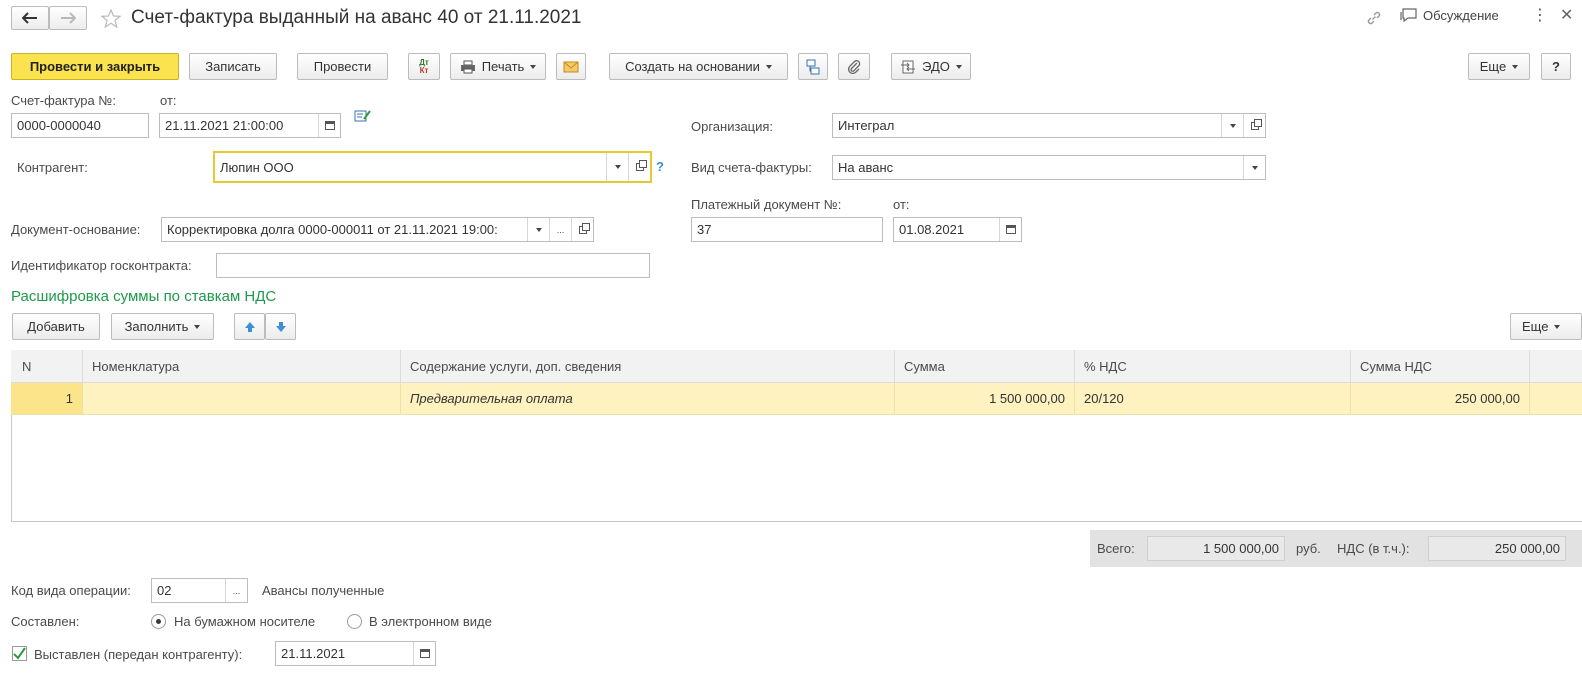 This screenshot has width=1582, height=683. I want to click on column-header-vat-sum: Сумма НДС, so click(1440, 366).